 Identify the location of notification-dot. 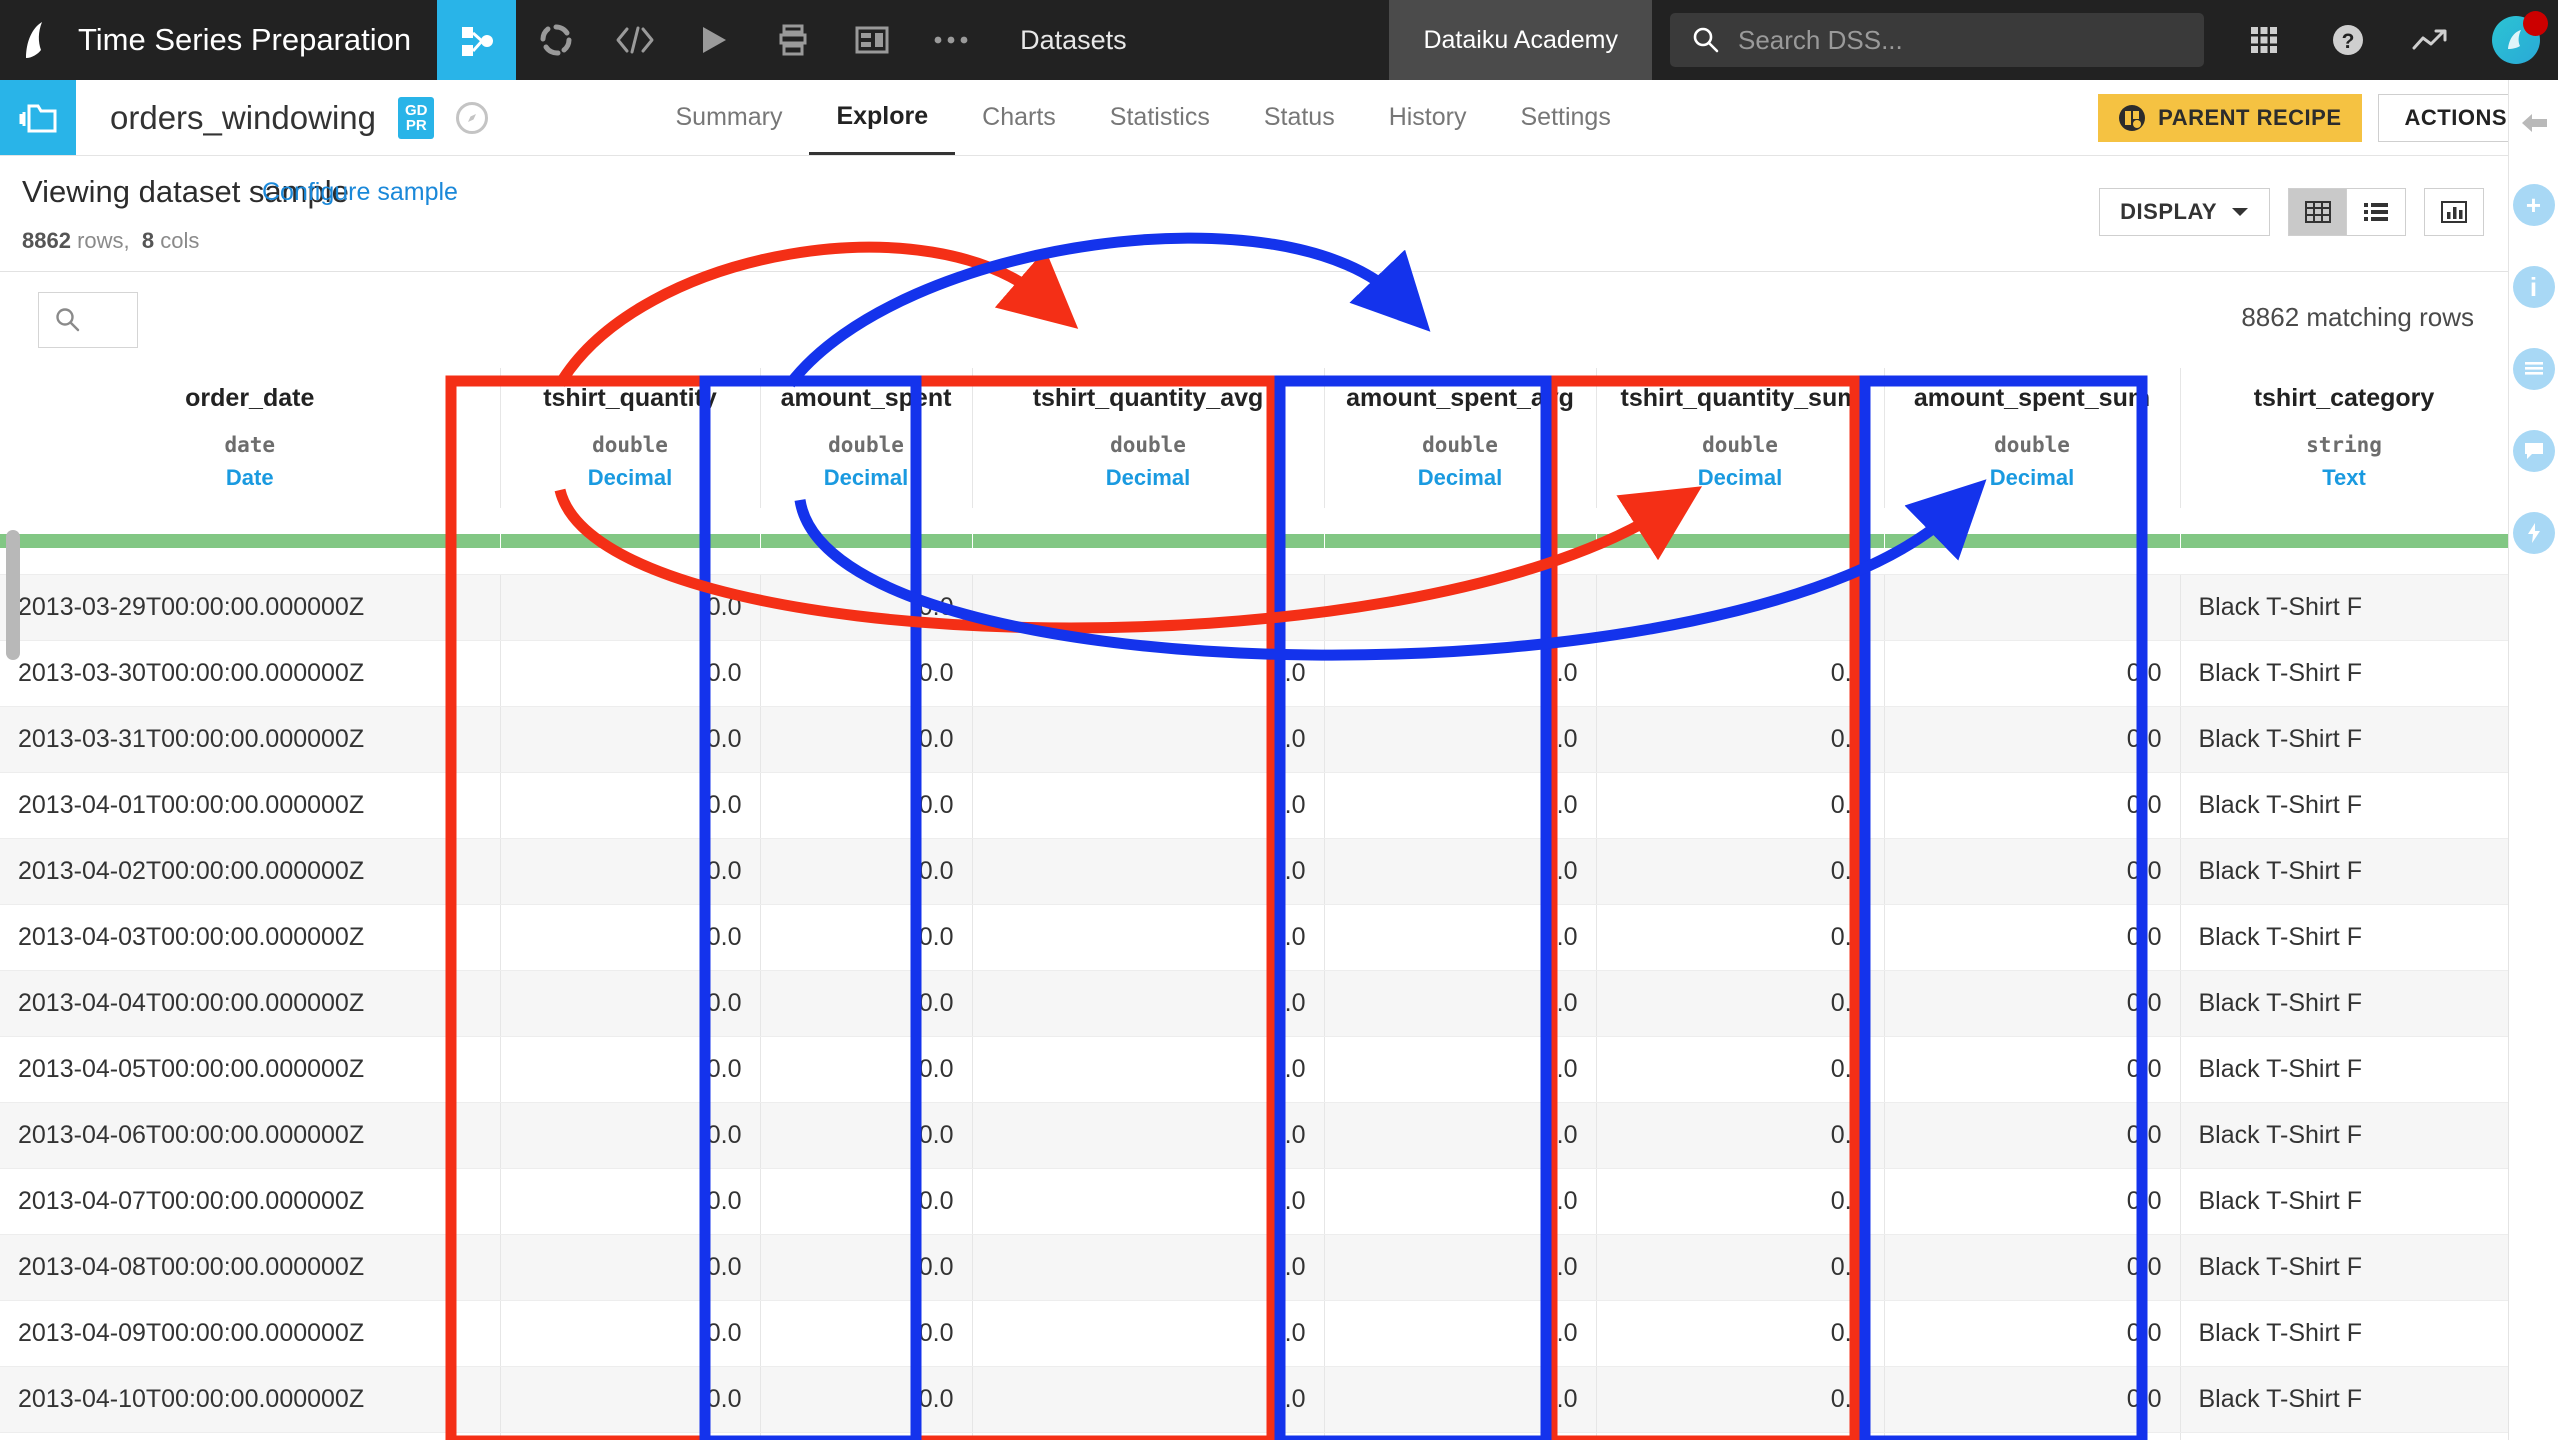
(2535, 23).